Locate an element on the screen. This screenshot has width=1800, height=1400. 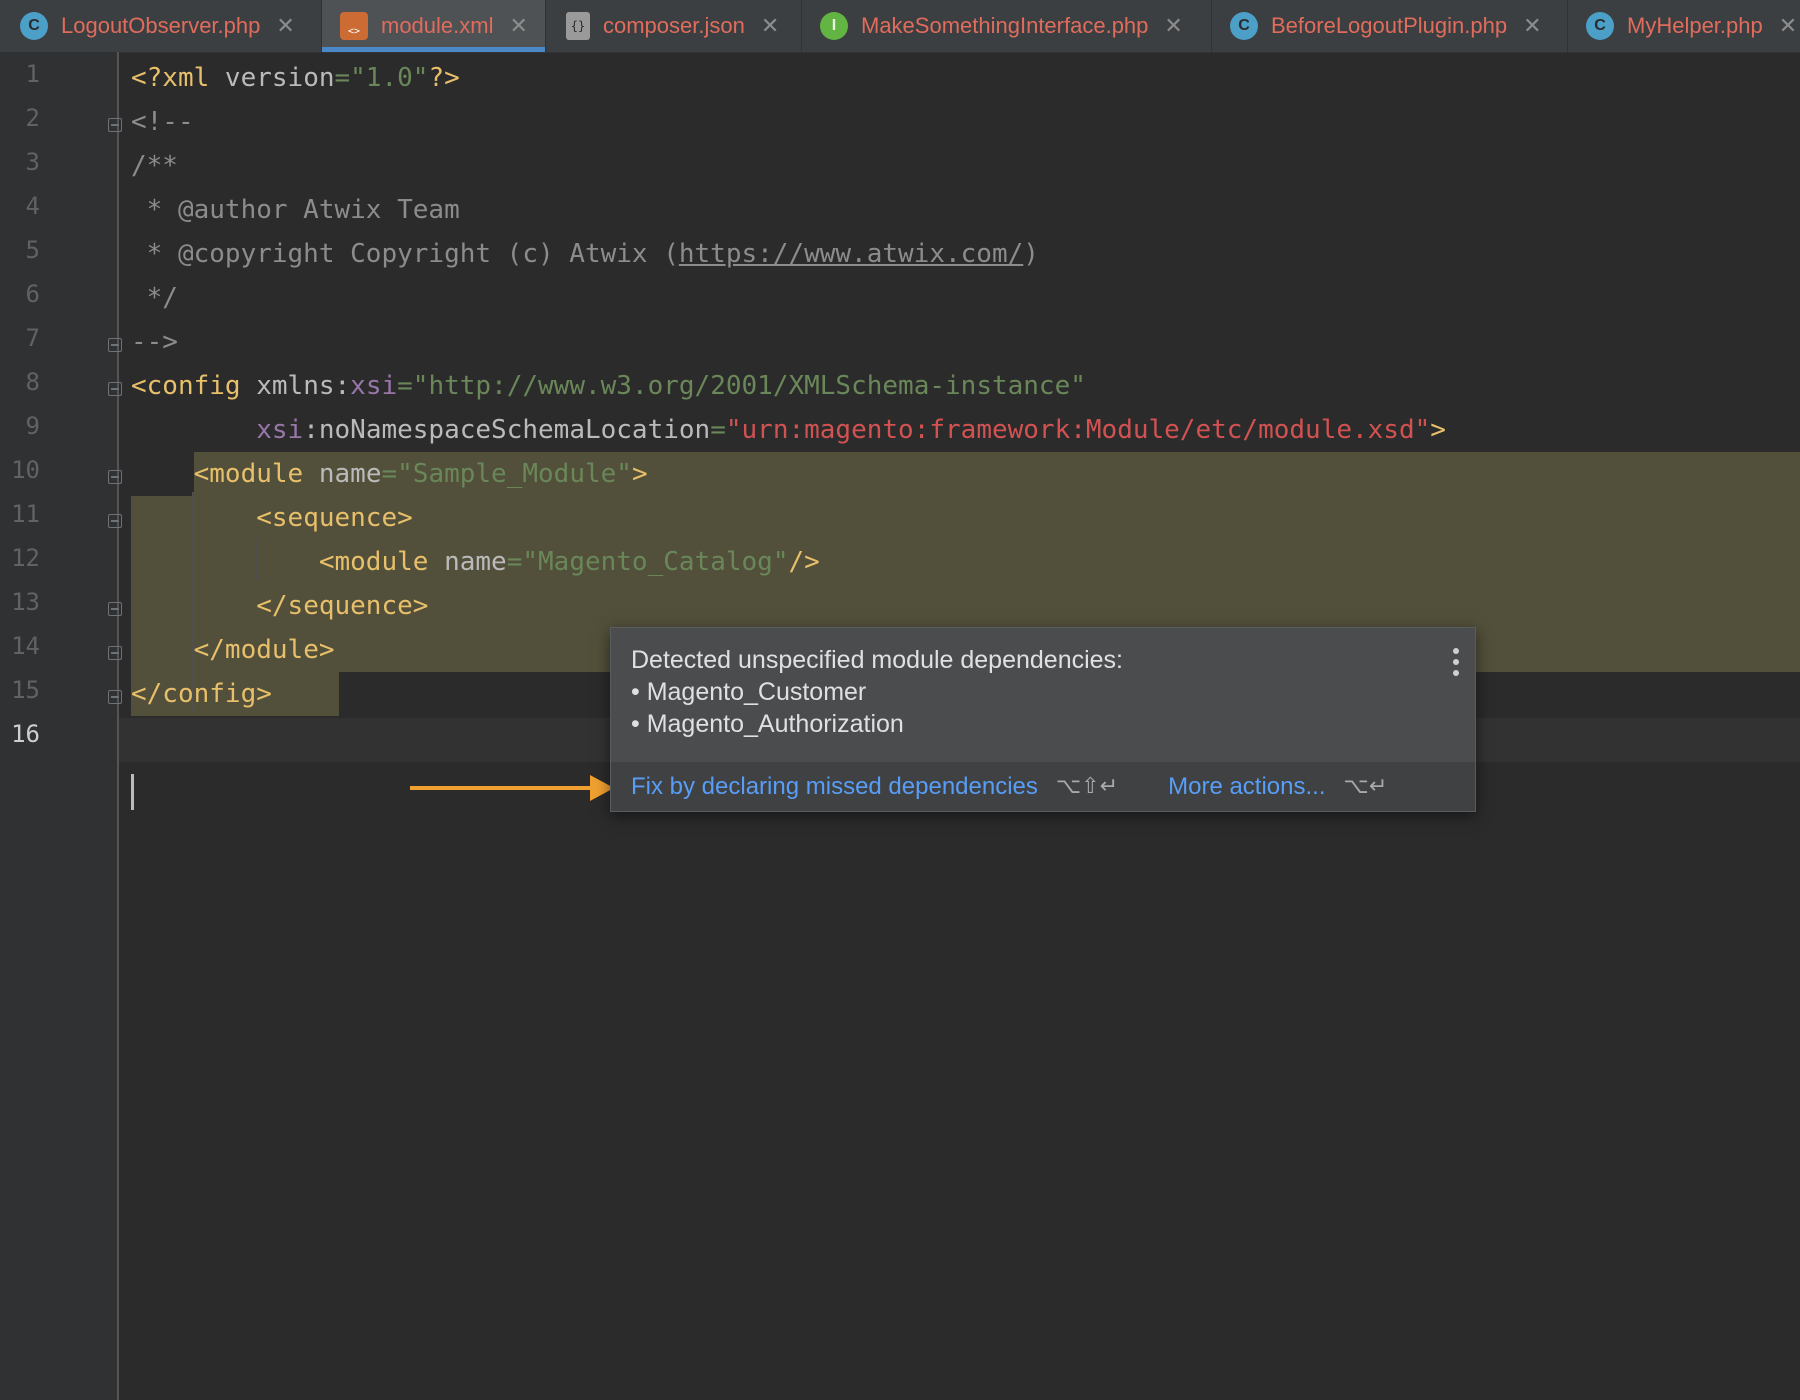
line-number: 3 is located at coordinates (32, 162).